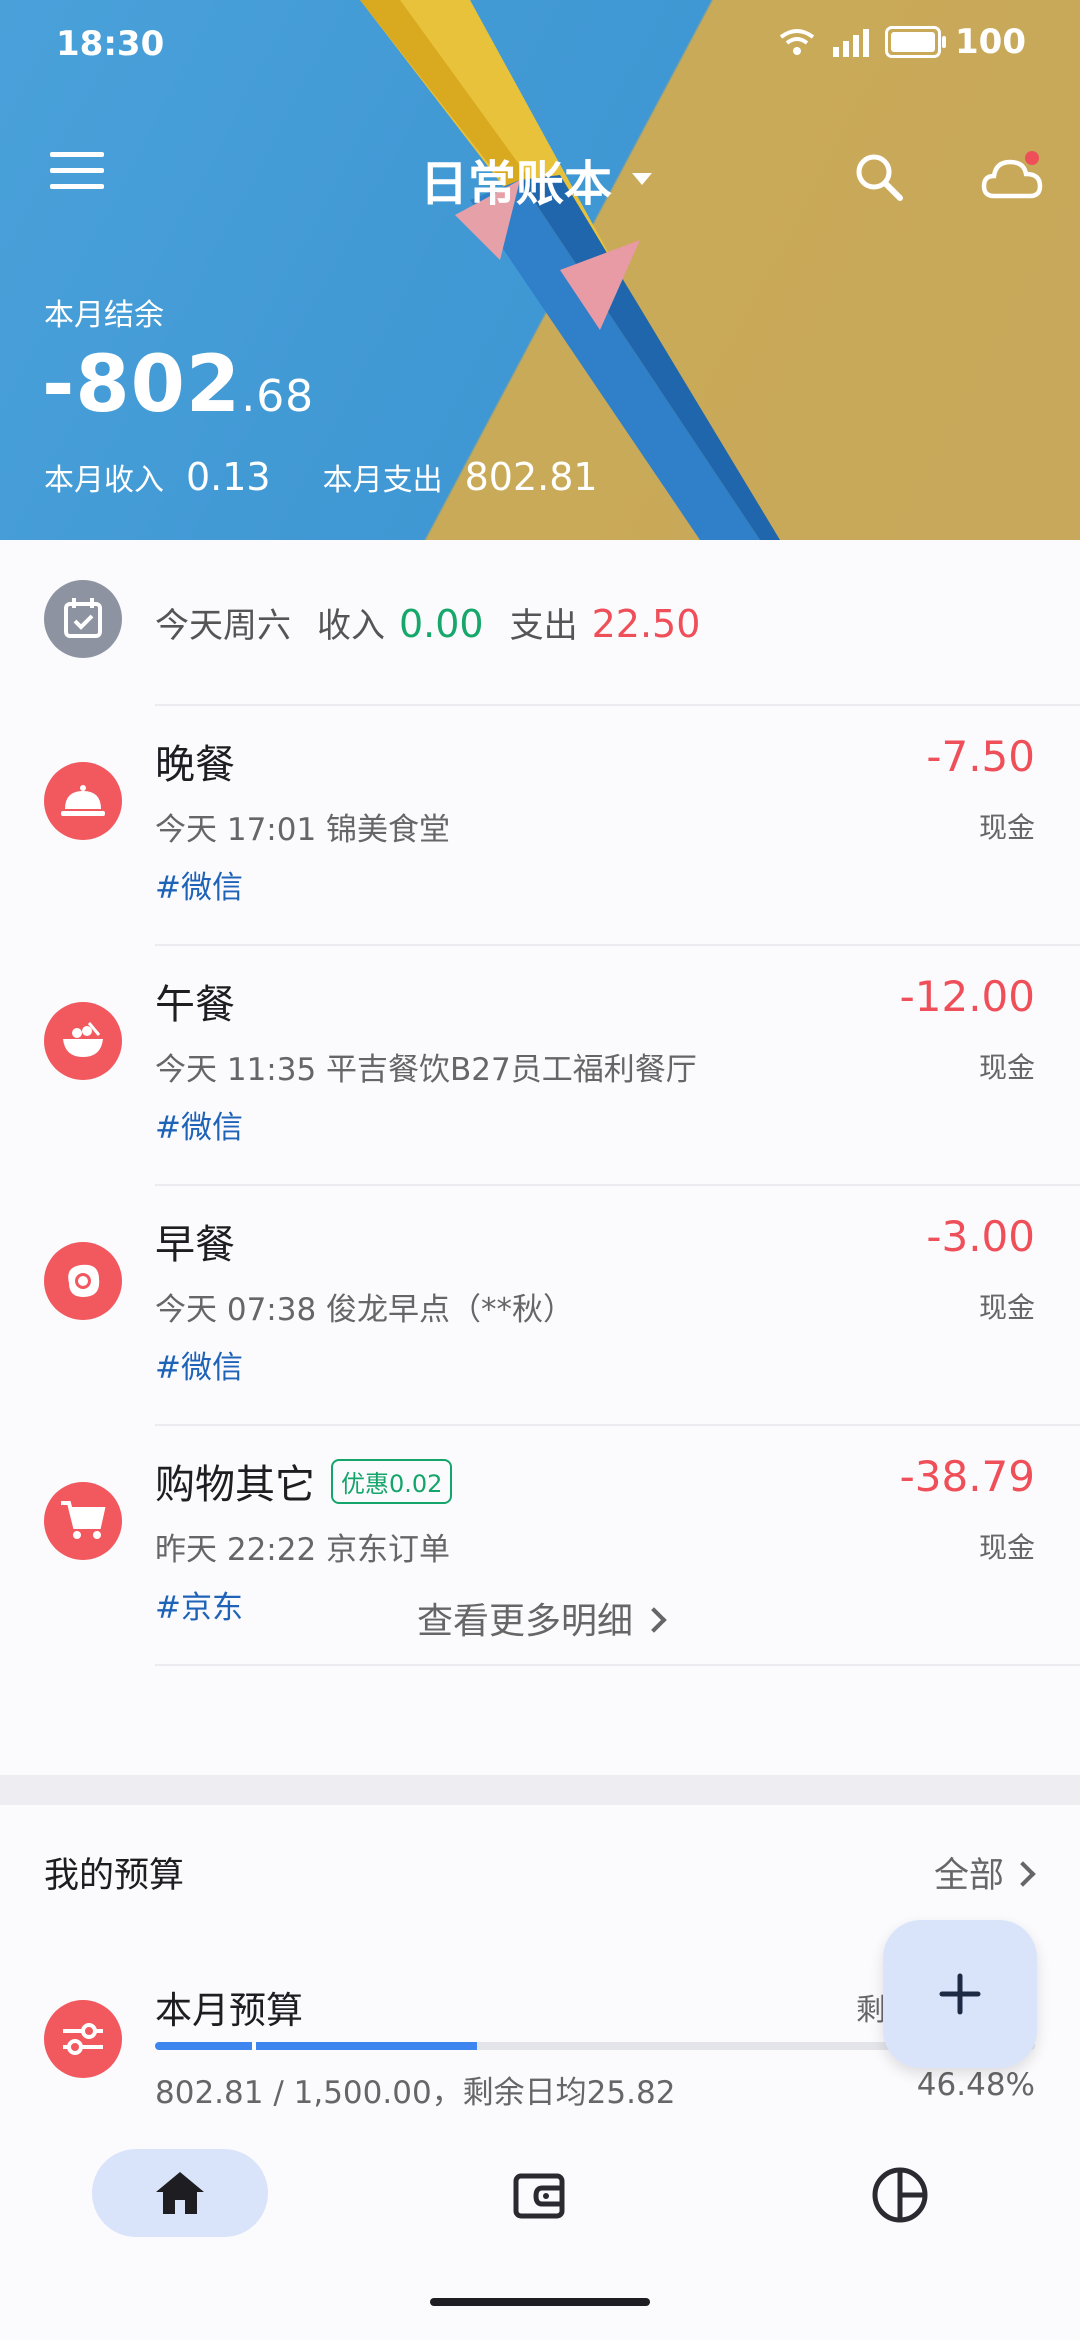 The height and width of the screenshot is (2340, 1080). Describe the element at coordinates (967, 996) in the screenshot. I see `transaction-amount: -12.00` at that location.